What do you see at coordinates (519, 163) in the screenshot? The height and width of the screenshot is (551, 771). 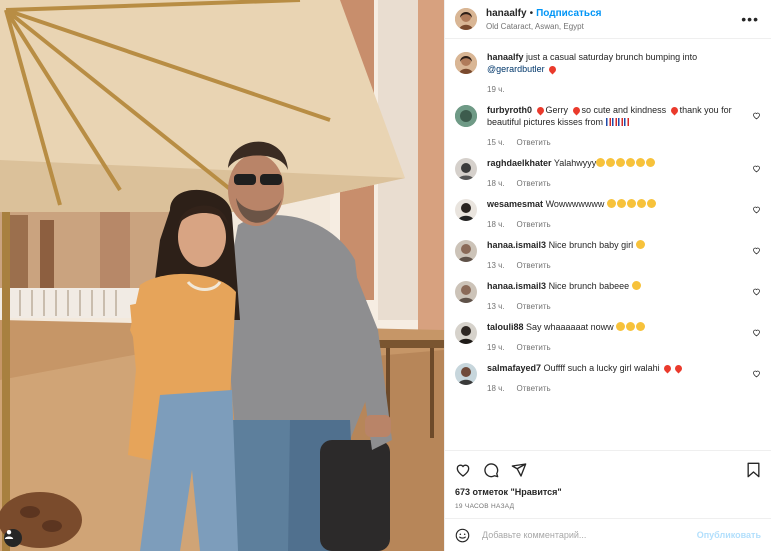 I see `comment-username: raghdaelkhater` at bounding box center [519, 163].